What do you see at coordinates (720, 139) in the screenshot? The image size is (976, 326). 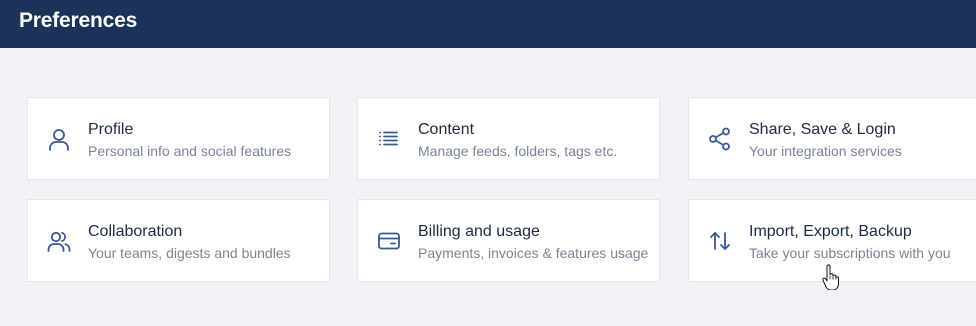 I see `share-icon` at bounding box center [720, 139].